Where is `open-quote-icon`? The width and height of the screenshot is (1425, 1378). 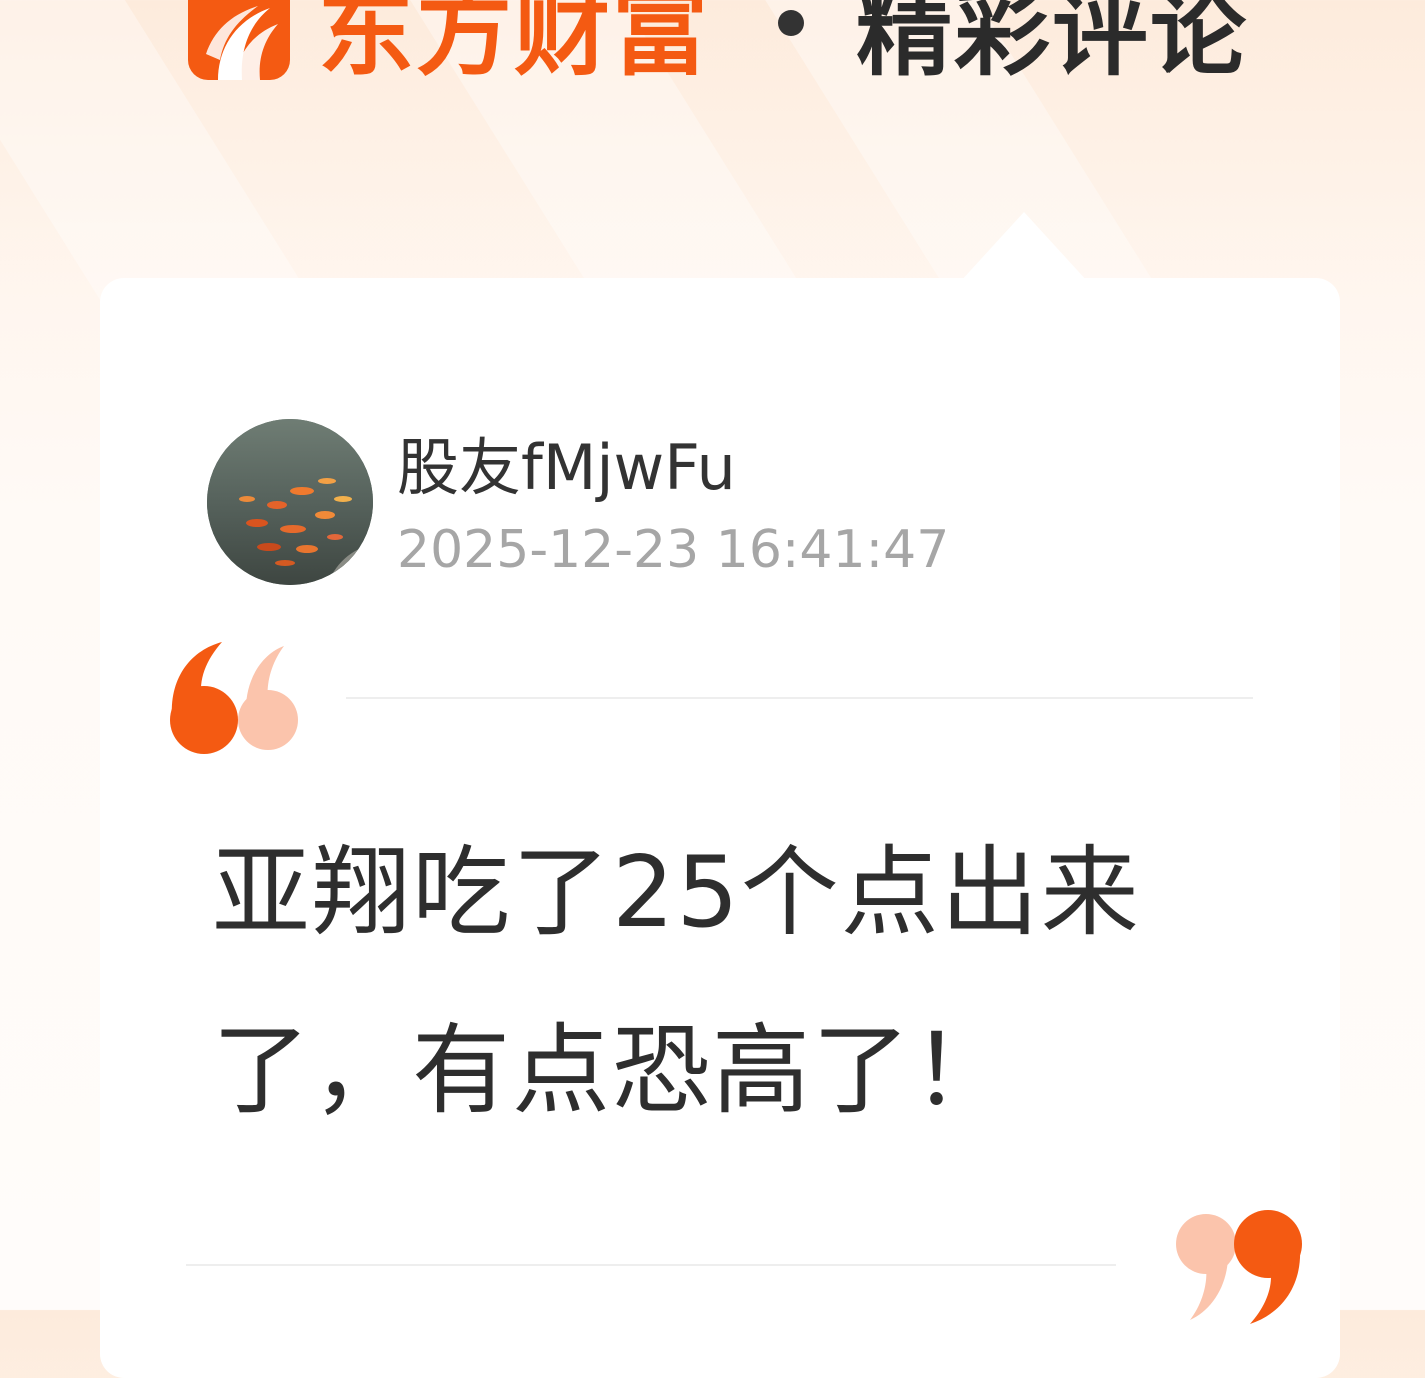 open-quote-icon is located at coordinates (236, 699).